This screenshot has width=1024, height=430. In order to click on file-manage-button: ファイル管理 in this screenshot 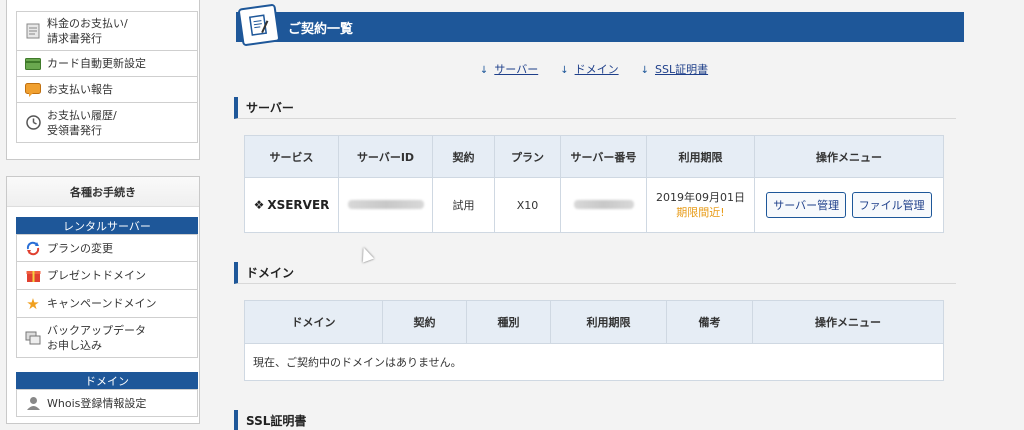, I will do `click(891, 205)`.